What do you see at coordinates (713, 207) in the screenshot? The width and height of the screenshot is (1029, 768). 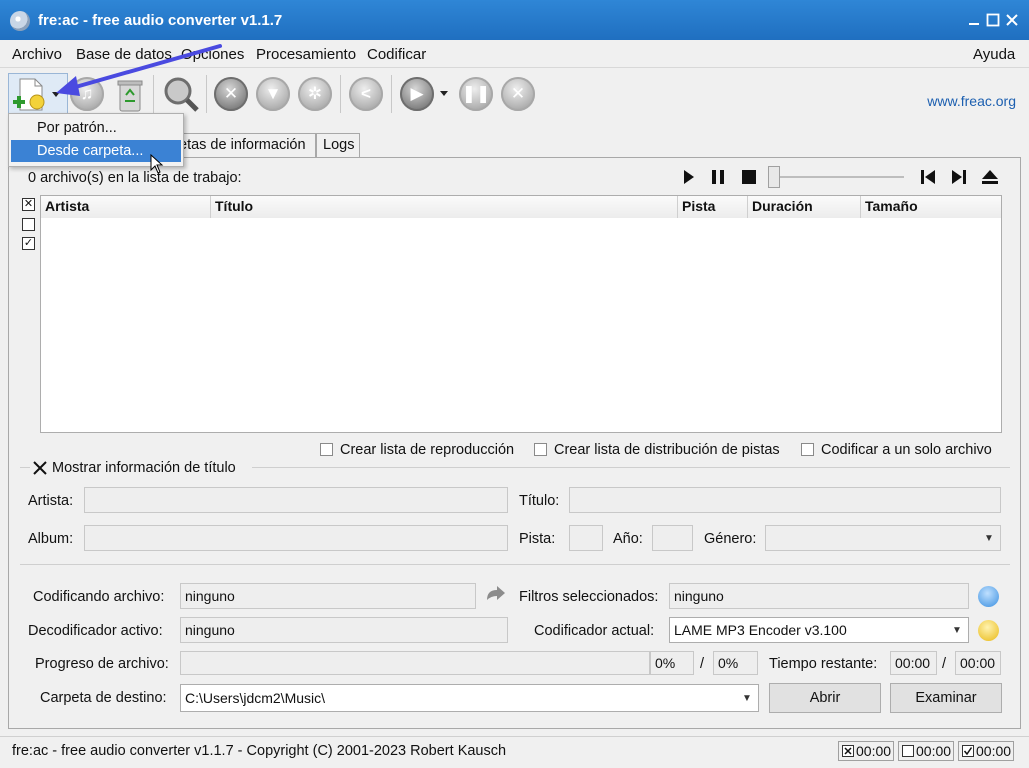 I see `column-header-track: Pista` at bounding box center [713, 207].